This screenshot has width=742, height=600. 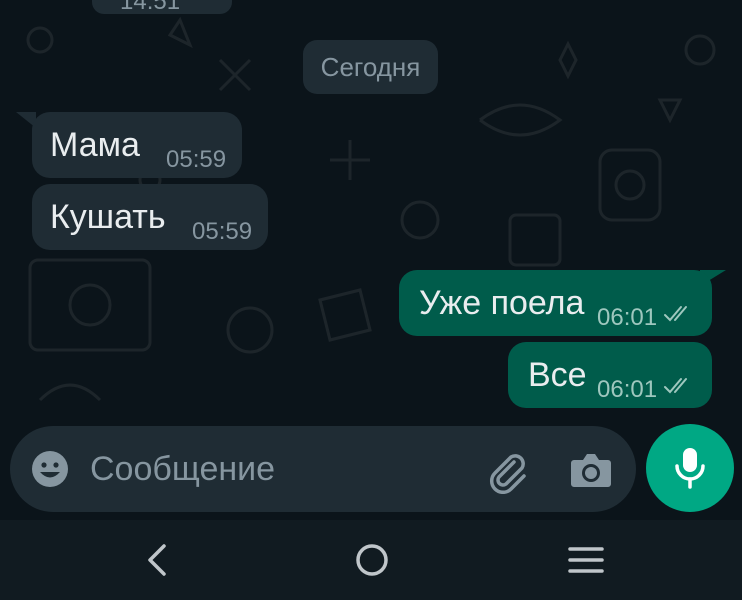 I want to click on date-separator: Сегодня, so click(x=370, y=67).